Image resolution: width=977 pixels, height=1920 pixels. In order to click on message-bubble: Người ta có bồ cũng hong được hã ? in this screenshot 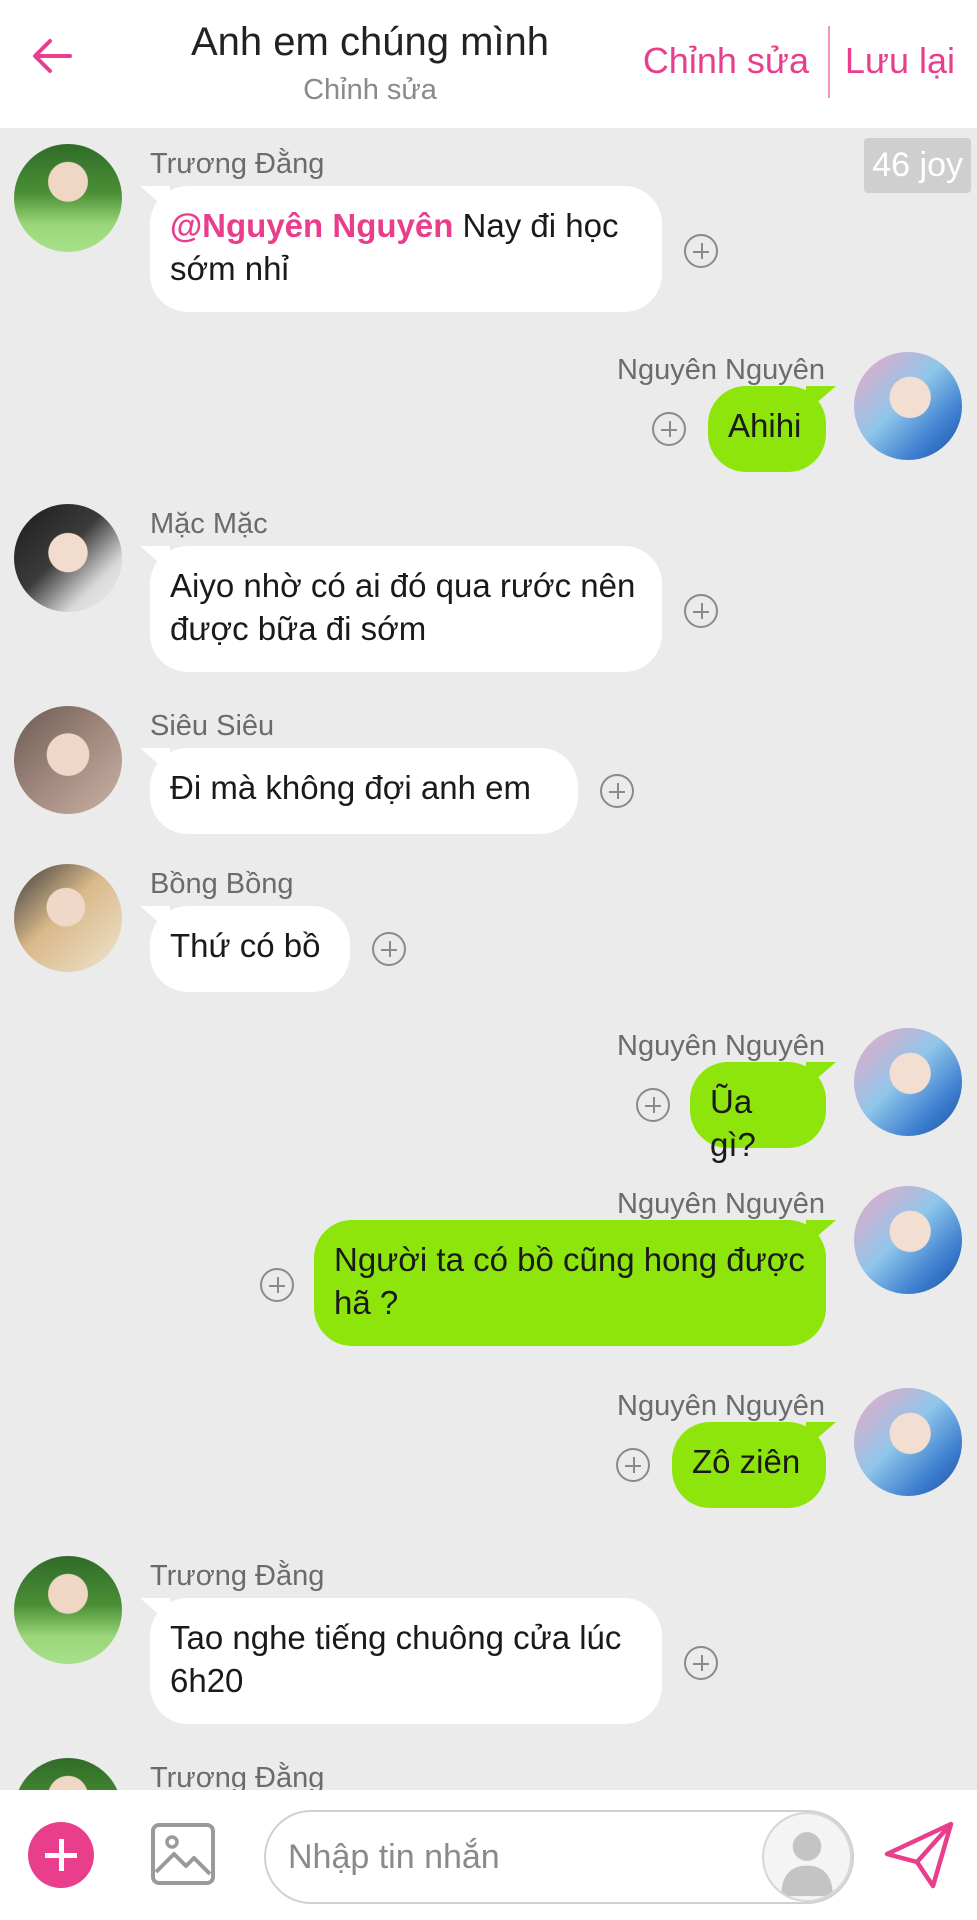, I will do `click(570, 1283)`.